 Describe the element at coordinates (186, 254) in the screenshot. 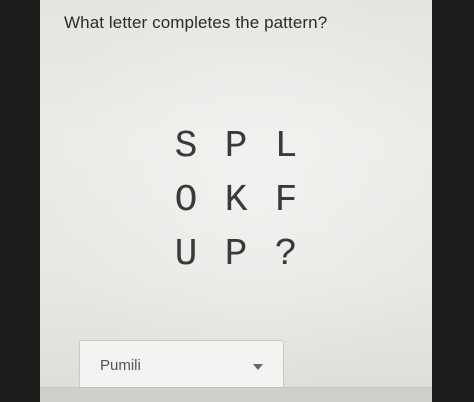

I see `grid-cell: U` at that location.